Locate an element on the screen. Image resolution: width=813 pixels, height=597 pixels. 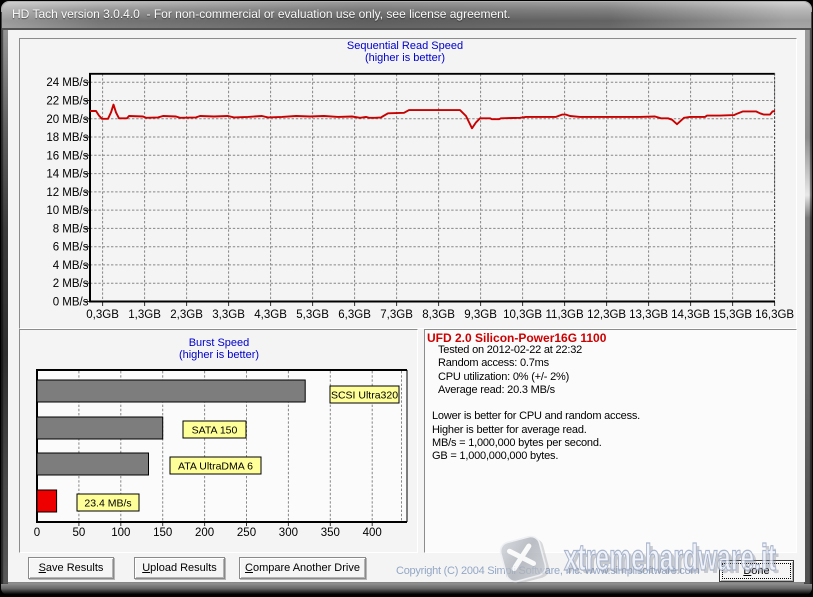
svg-text: 2,3GB is located at coordinates (186, 315).